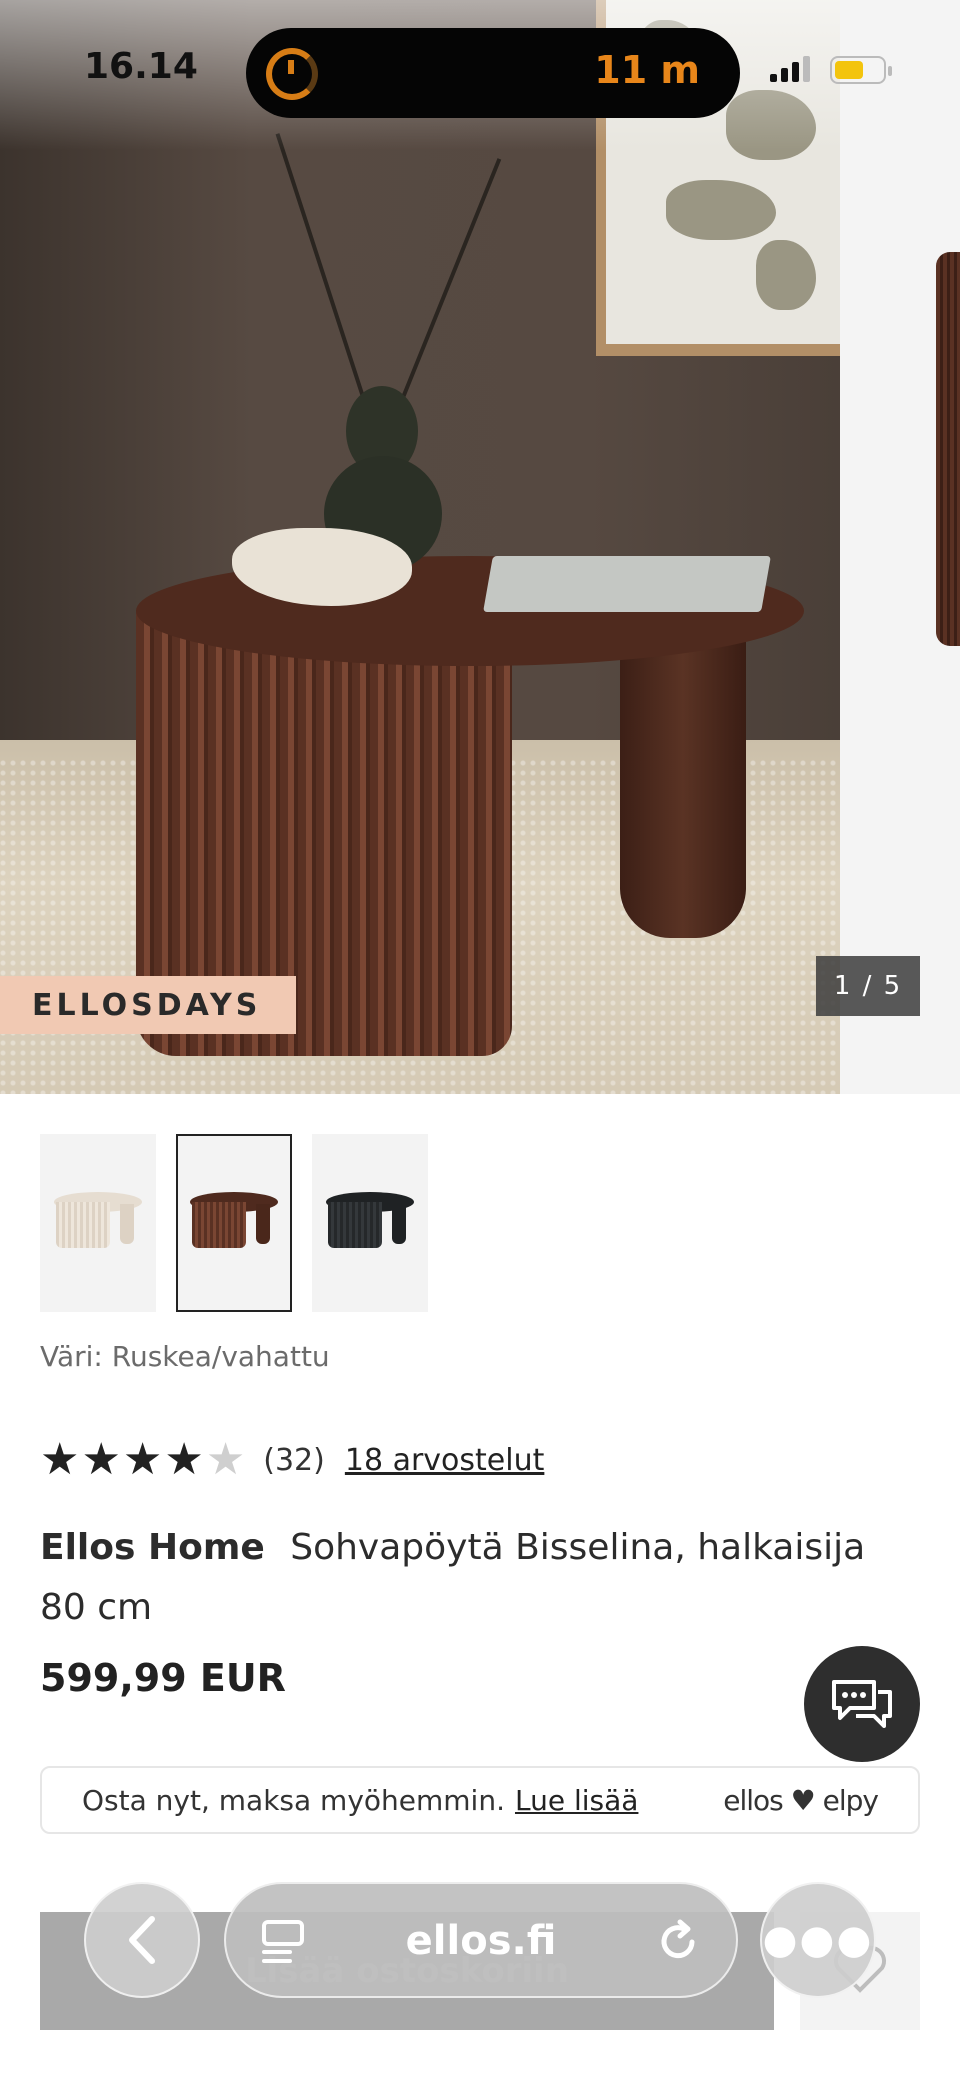  What do you see at coordinates (98, 1223) in the screenshot?
I see `variant-thumb-white` at bounding box center [98, 1223].